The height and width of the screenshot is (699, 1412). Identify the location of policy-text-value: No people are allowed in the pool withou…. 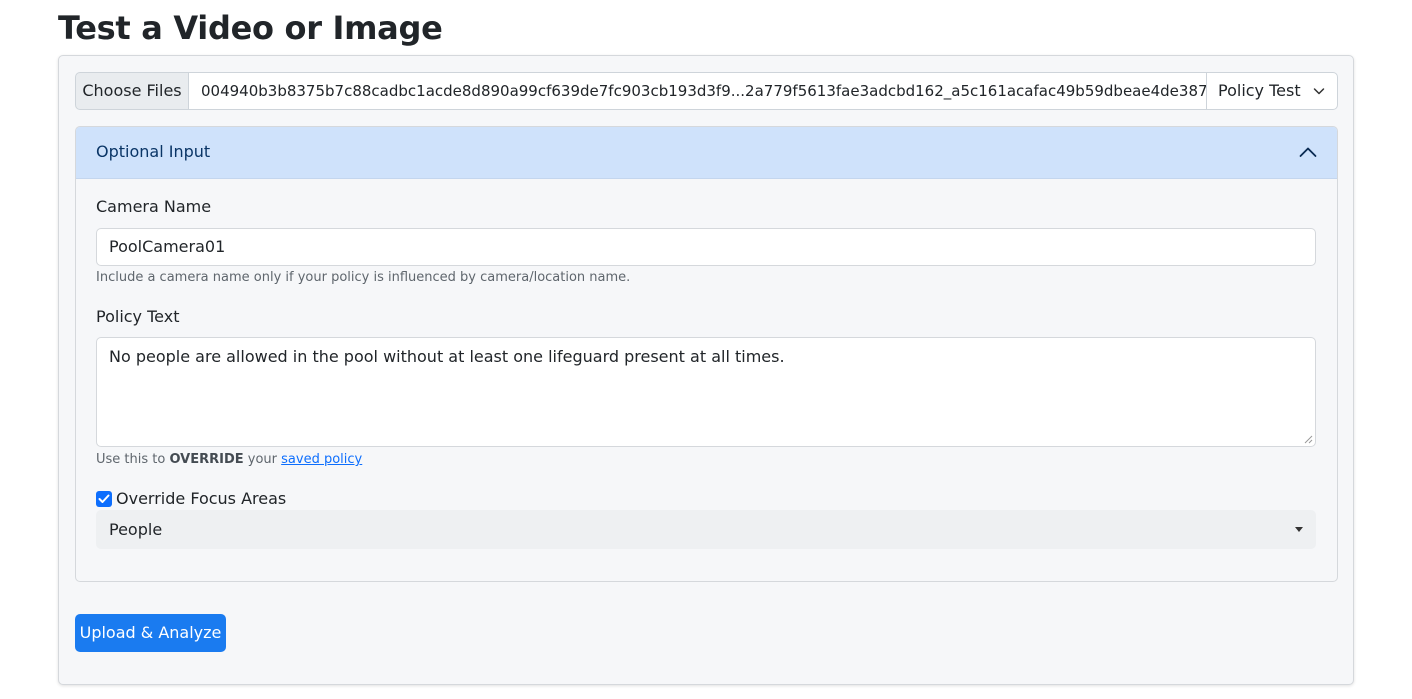
(447, 356).